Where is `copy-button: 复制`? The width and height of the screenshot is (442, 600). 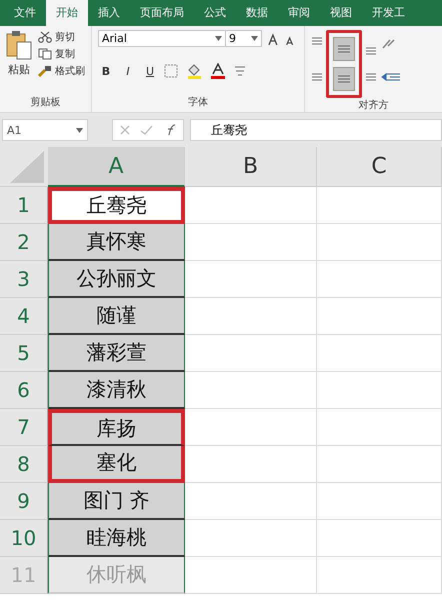
copy-button: 复制 is located at coordinates (61, 54).